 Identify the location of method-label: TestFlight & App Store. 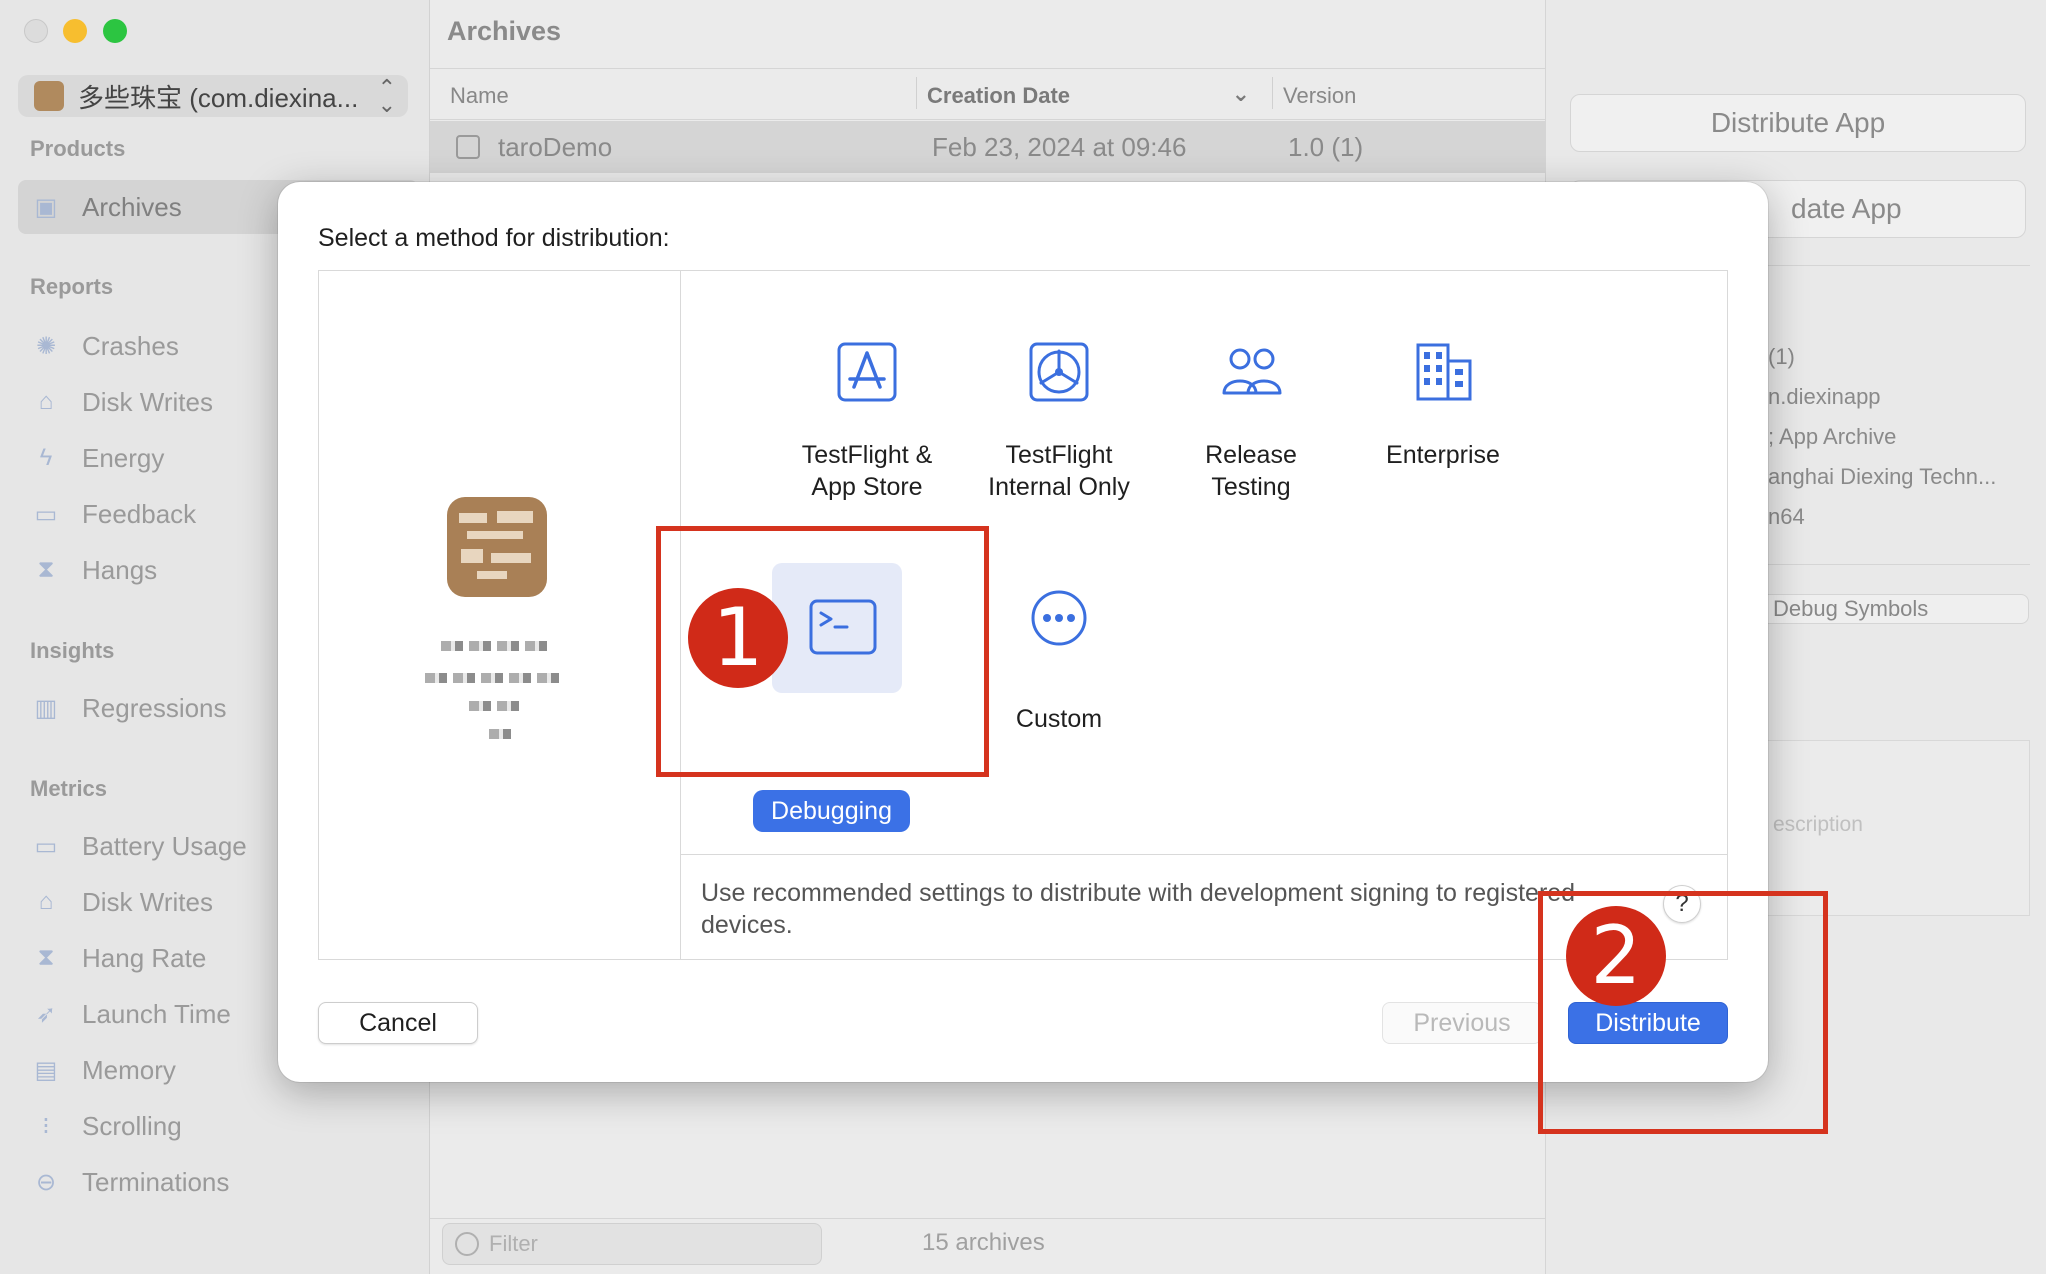
(867, 471).